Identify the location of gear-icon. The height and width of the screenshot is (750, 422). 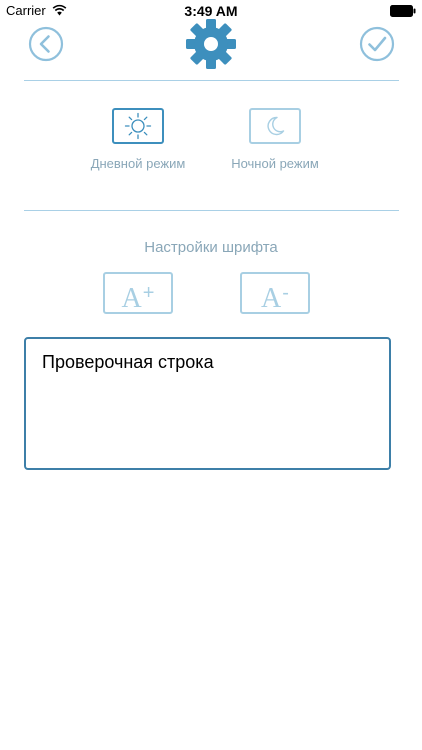
(211, 44).